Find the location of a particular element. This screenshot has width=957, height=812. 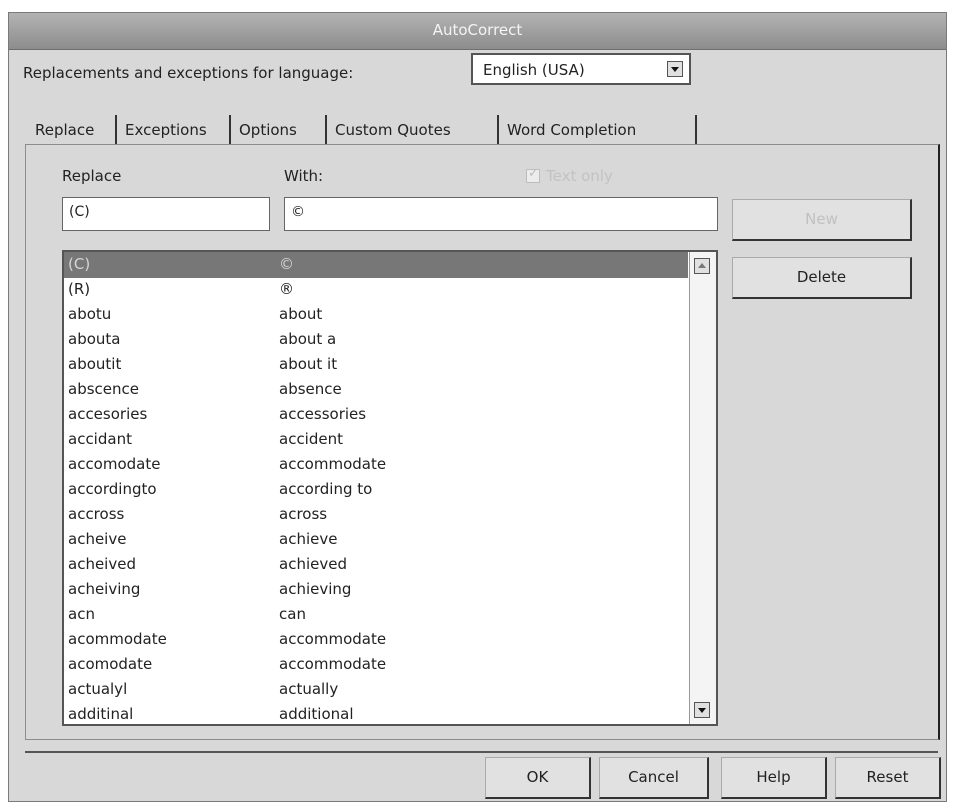

table-row: acommodate accommodate is located at coordinates (376, 640).